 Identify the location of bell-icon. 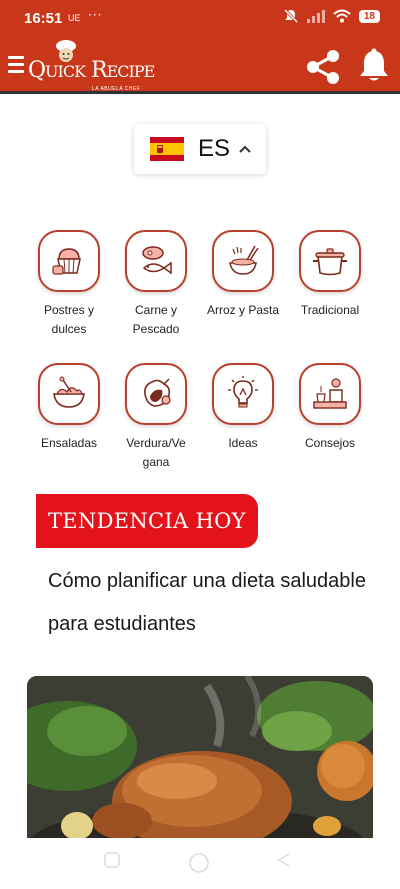
(374, 66).